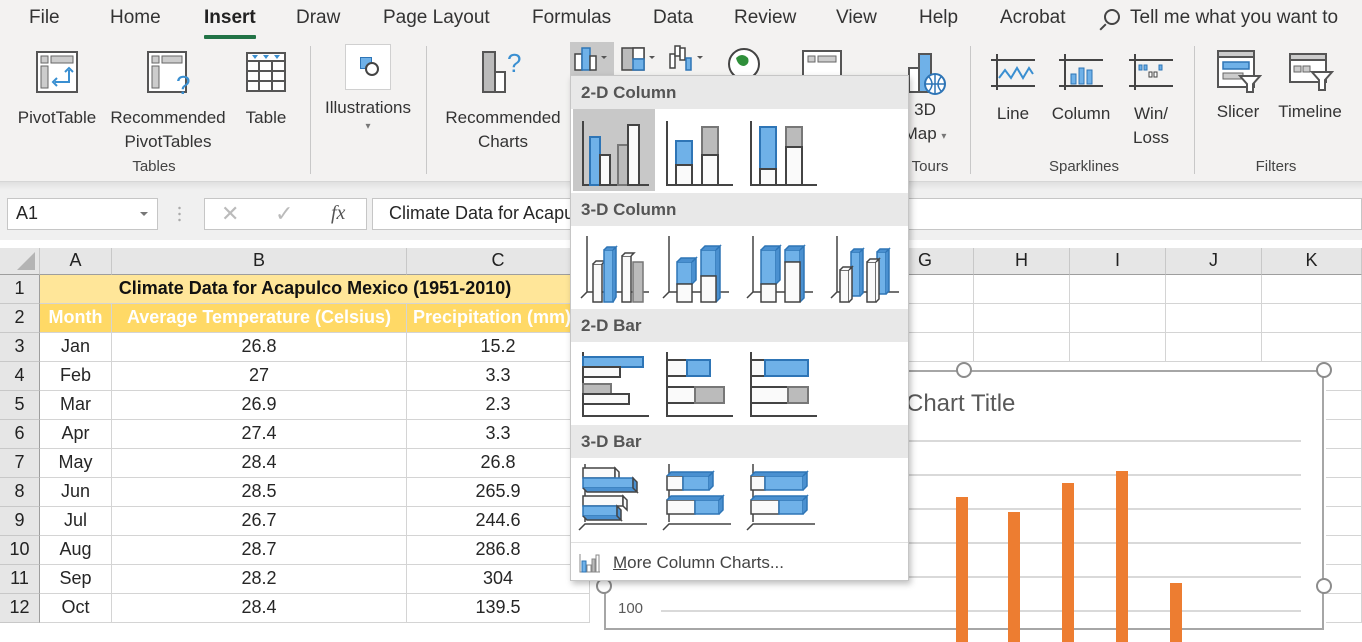  Describe the element at coordinates (1068, 562) in the screenshot. I see `chart-bar-aug` at that location.